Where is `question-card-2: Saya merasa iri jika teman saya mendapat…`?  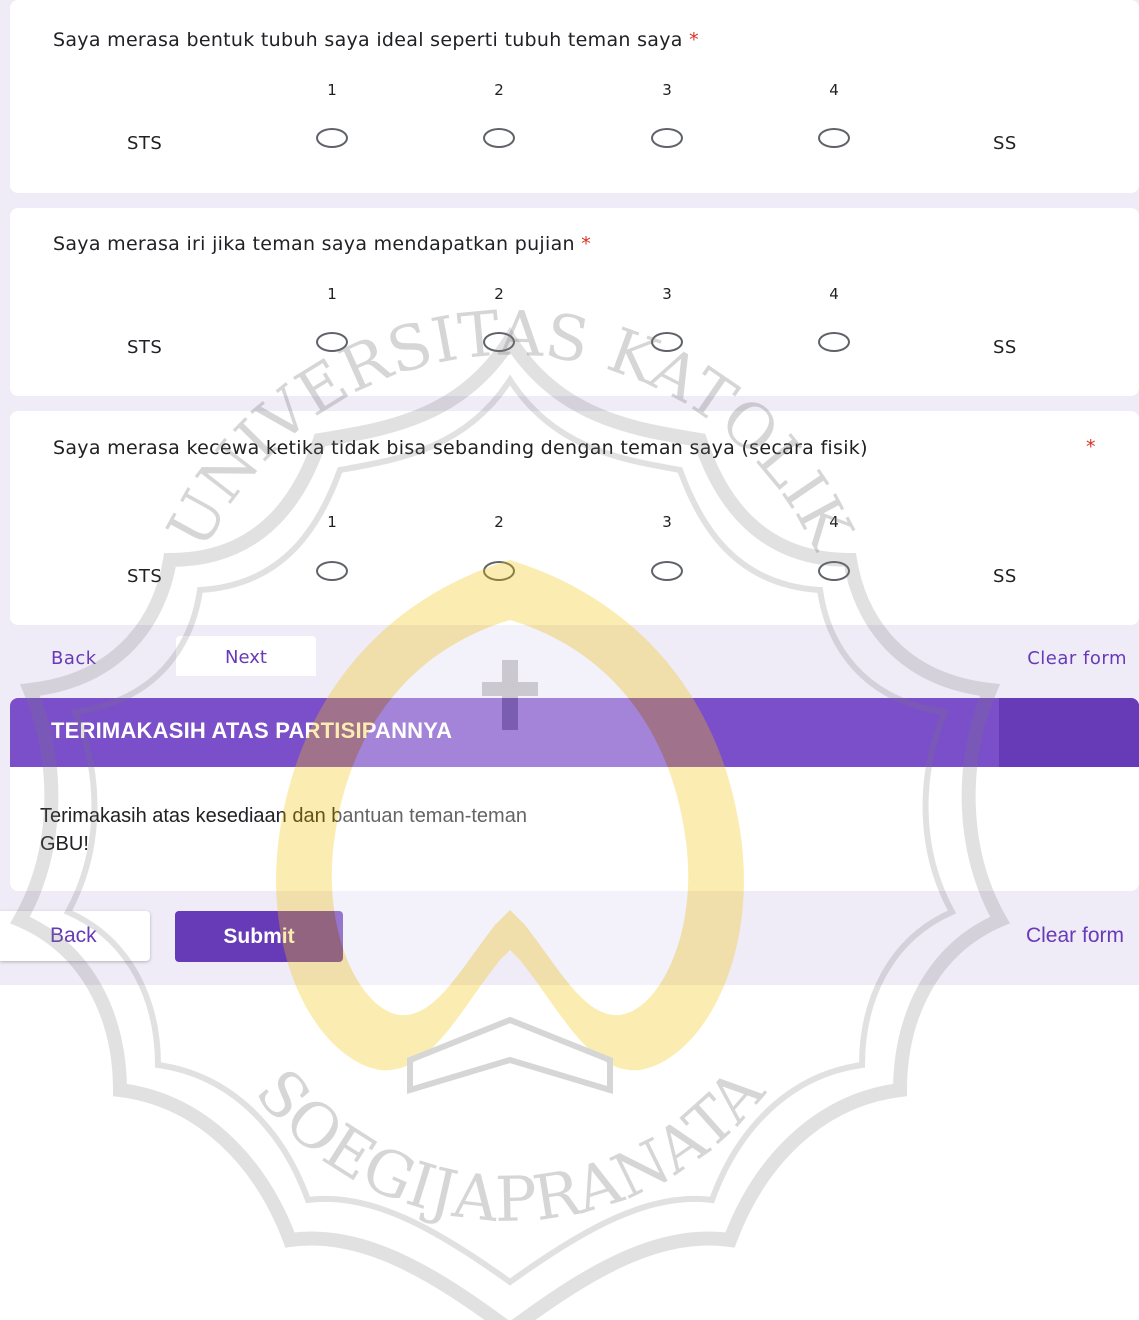
question-card-2: Saya merasa iri jika teman saya mendapat… is located at coordinates (574, 302).